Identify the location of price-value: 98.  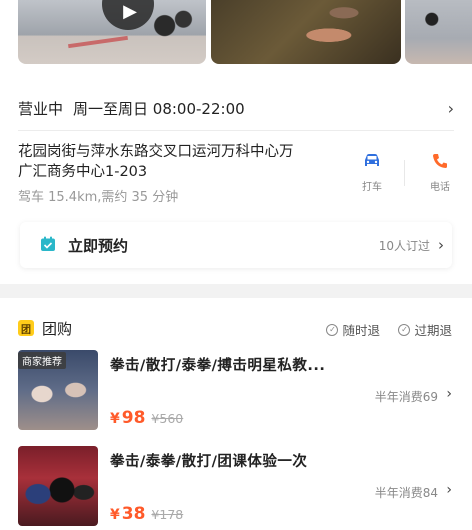
(133, 418).